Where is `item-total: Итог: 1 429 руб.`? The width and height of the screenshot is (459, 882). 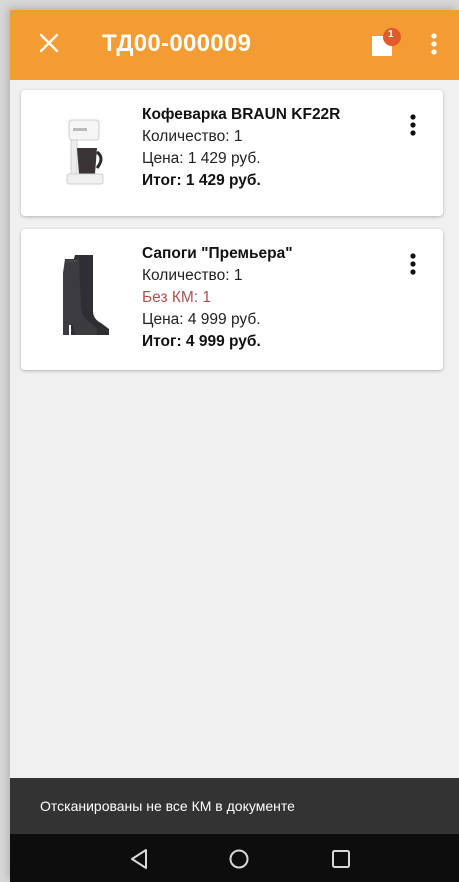 item-total: Итог: 1 429 руб. is located at coordinates (201, 180).